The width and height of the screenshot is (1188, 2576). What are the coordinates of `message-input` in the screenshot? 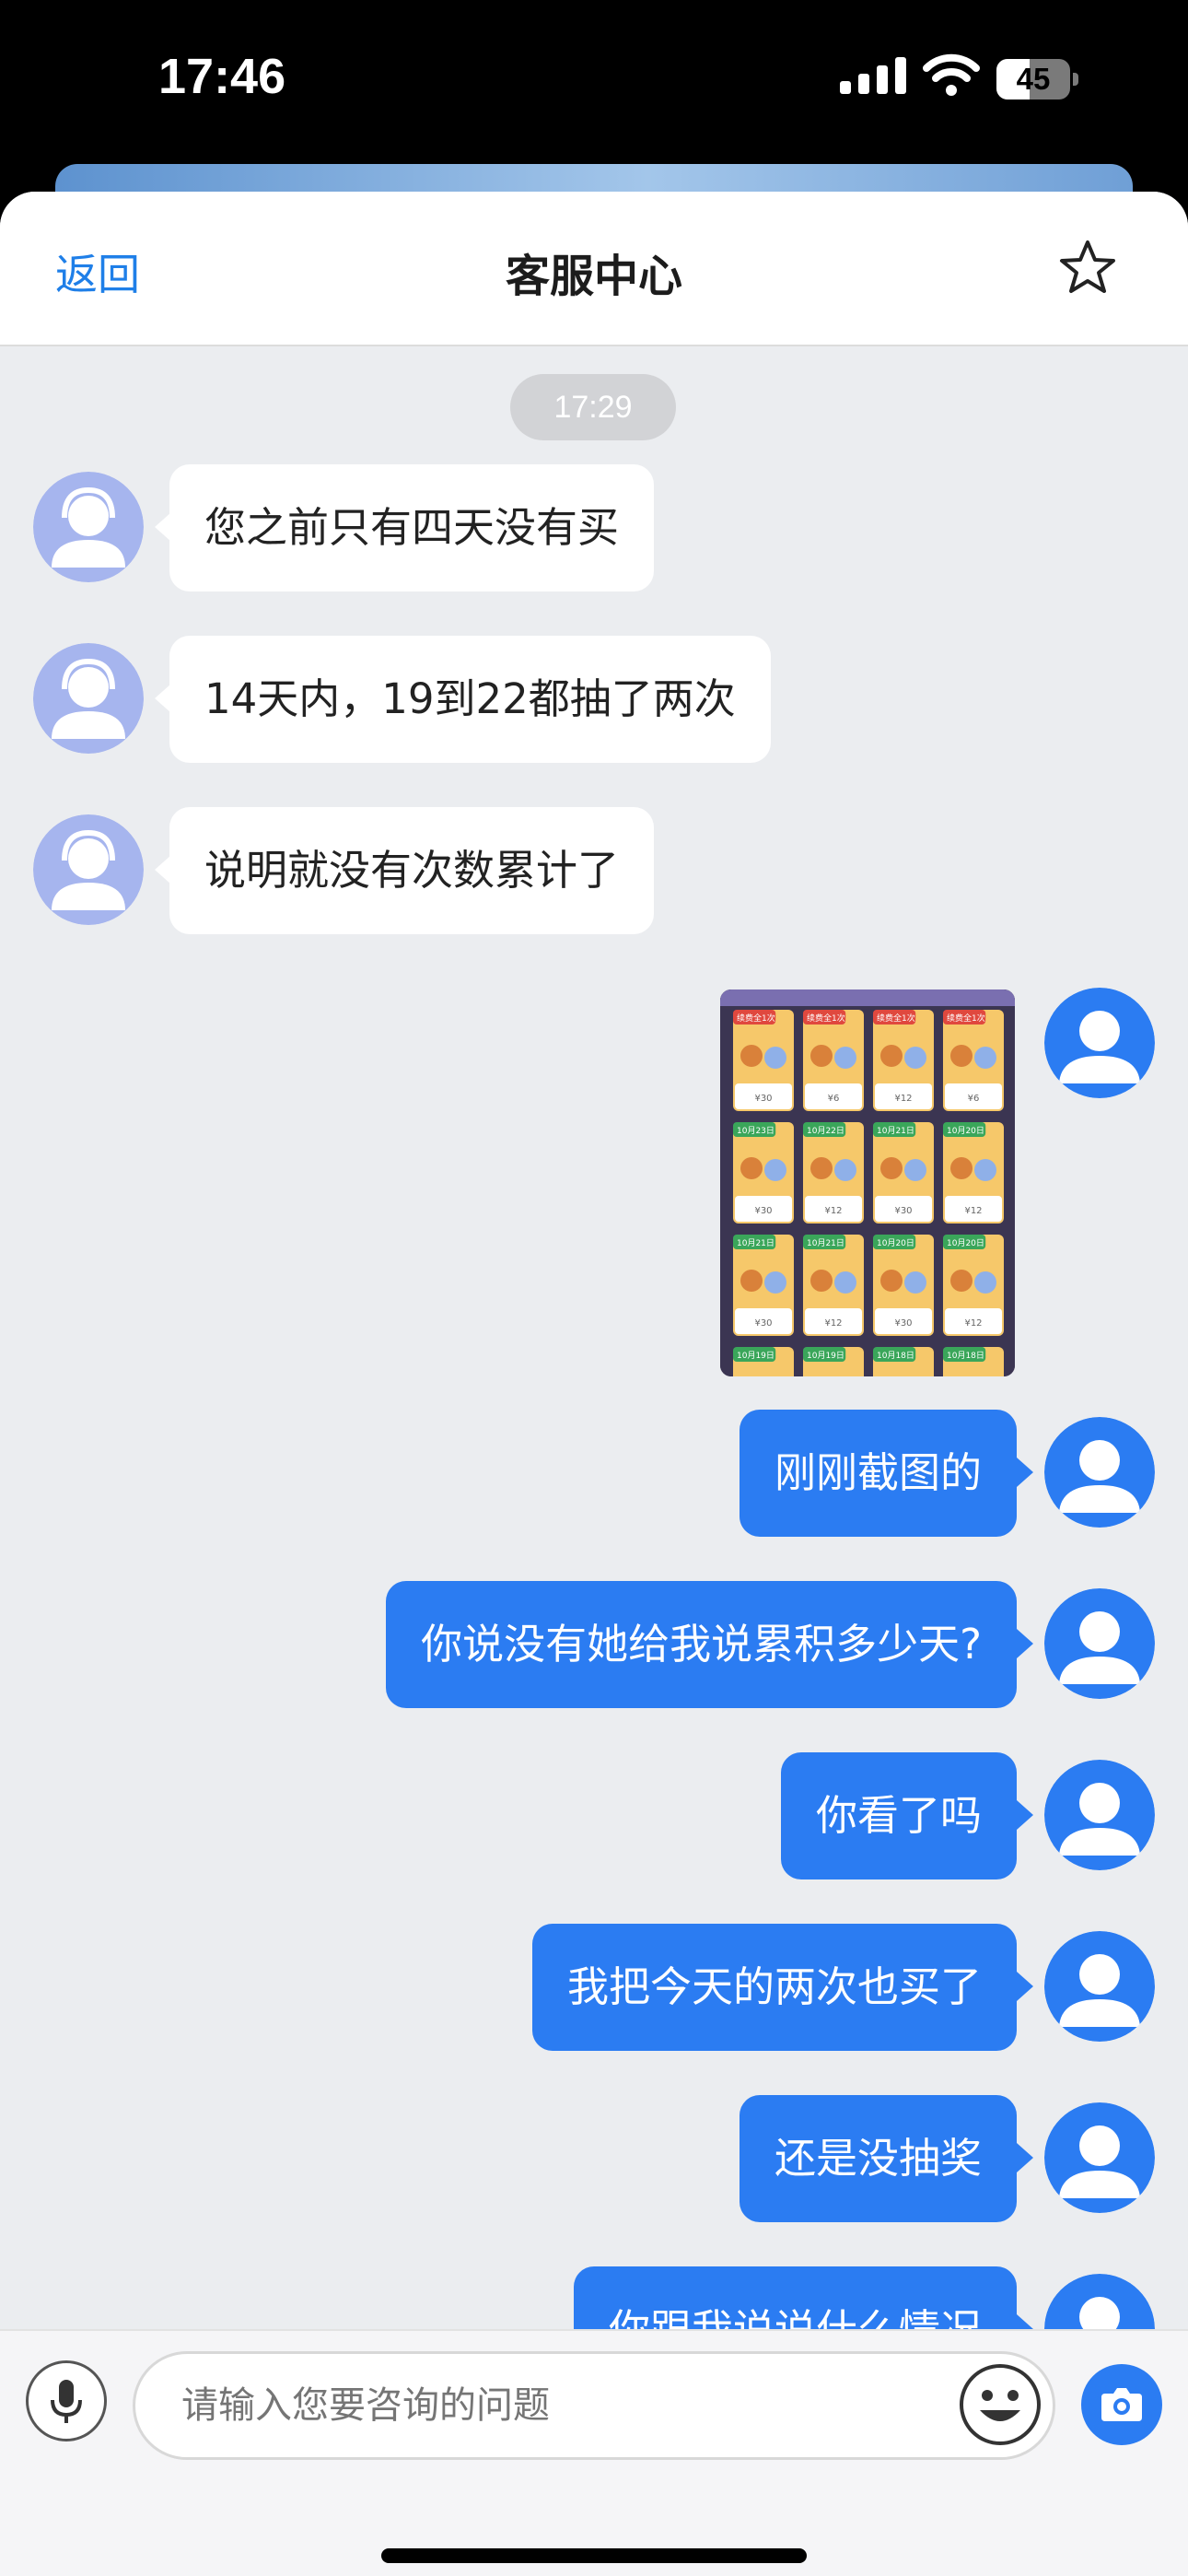 It's located at (594, 2405).